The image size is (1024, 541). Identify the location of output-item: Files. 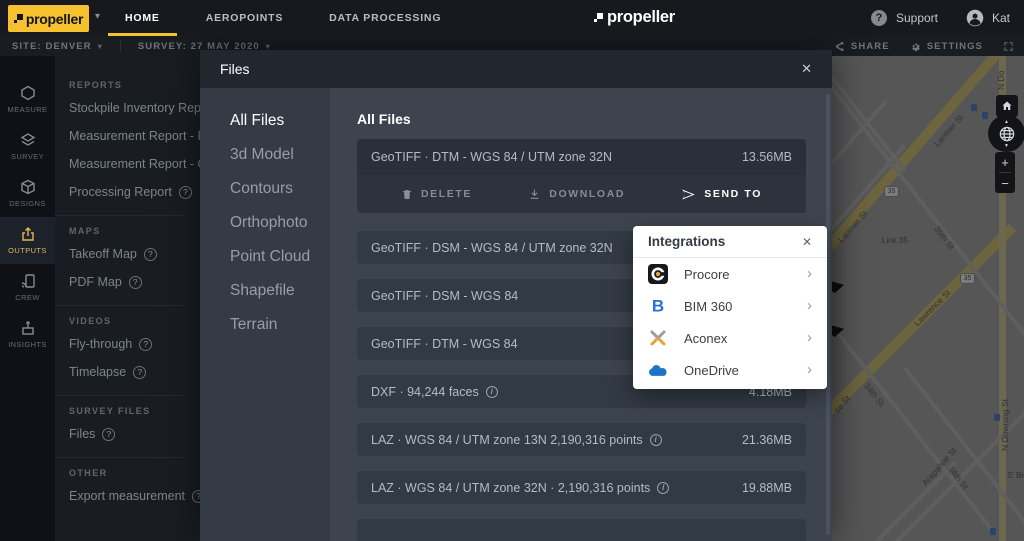
(134, 434).